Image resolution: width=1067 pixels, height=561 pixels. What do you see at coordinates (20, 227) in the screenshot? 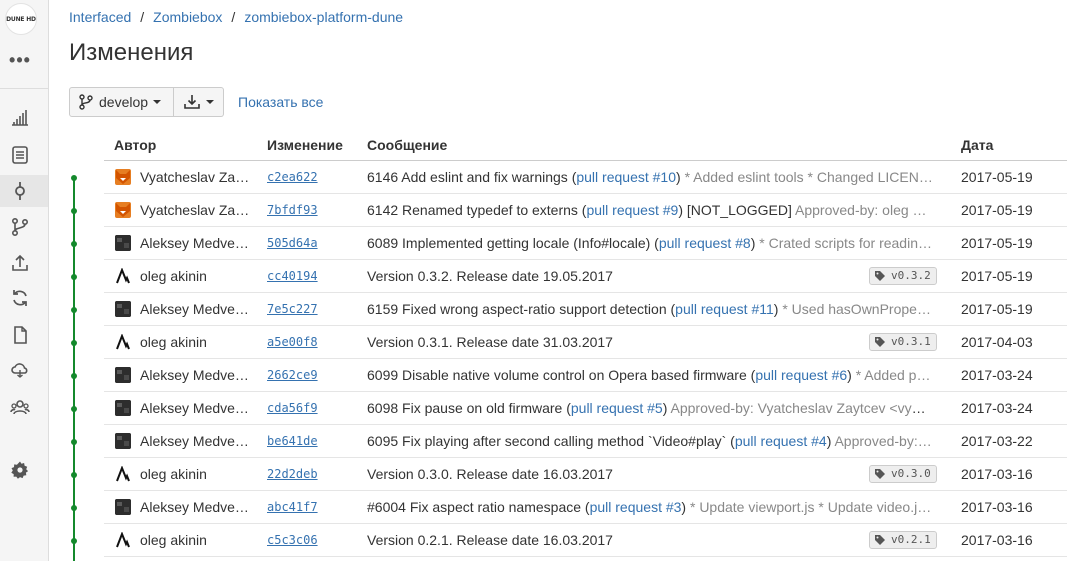
I see `branches-icon` at bounding box center [20, 227].